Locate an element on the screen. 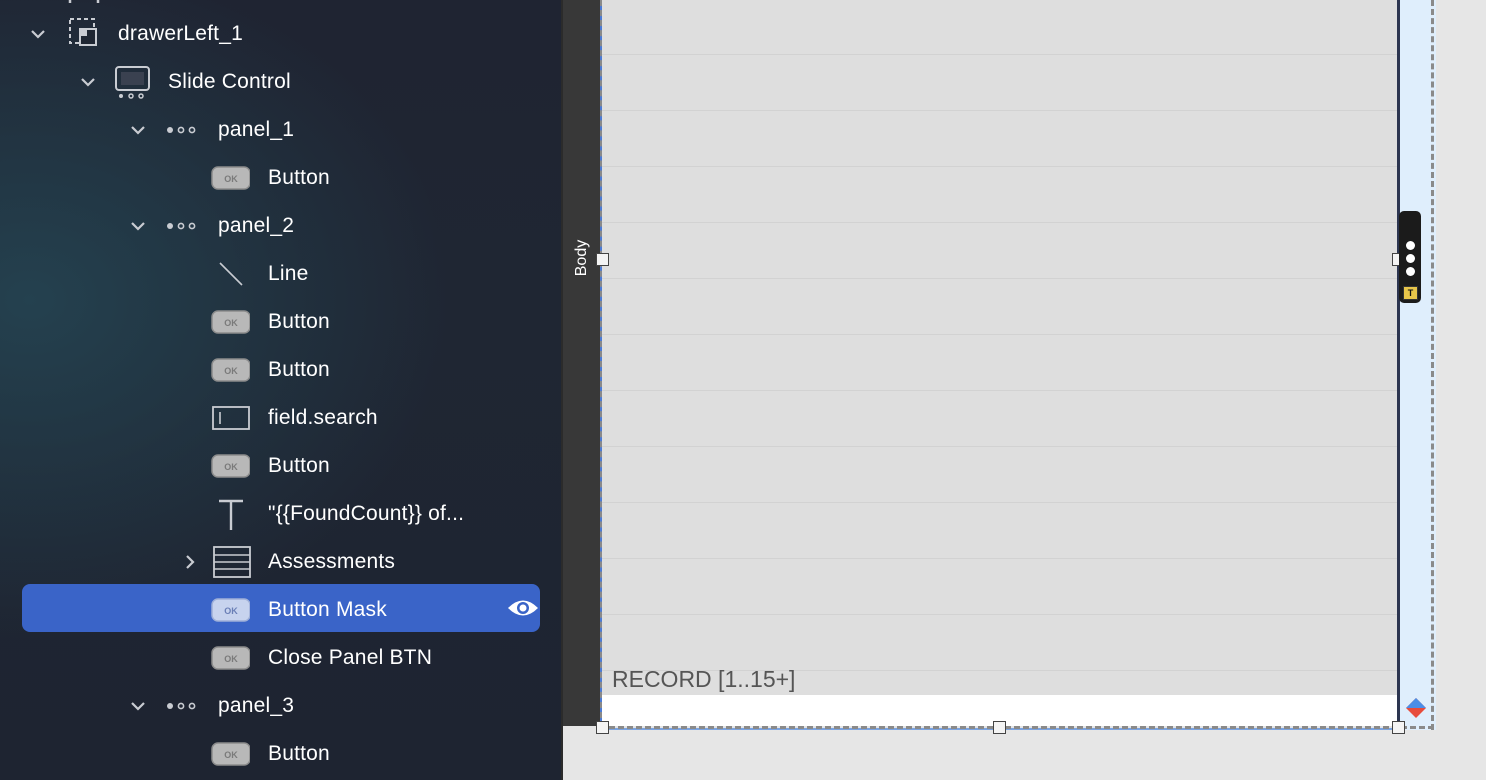 The width and height of the screenshot is (1486, 780). object-badge: T is located at coordinates (1410, 257).